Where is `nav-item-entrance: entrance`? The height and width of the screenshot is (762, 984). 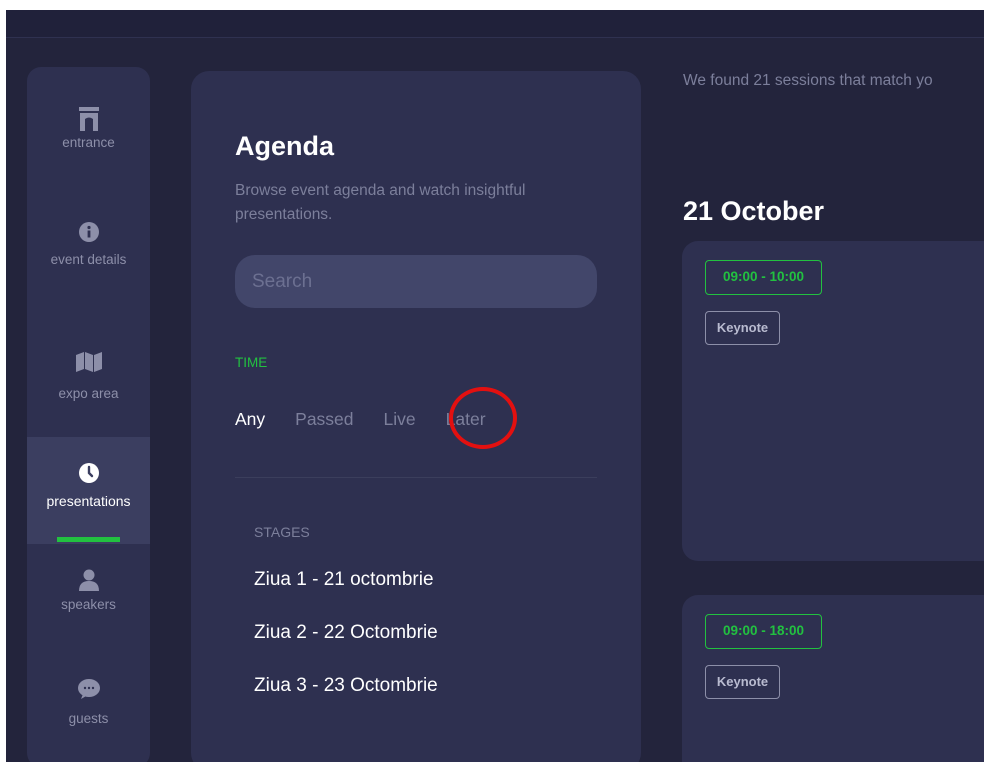 nav-item-entrance: entrance is located at coordinates (88, 131).